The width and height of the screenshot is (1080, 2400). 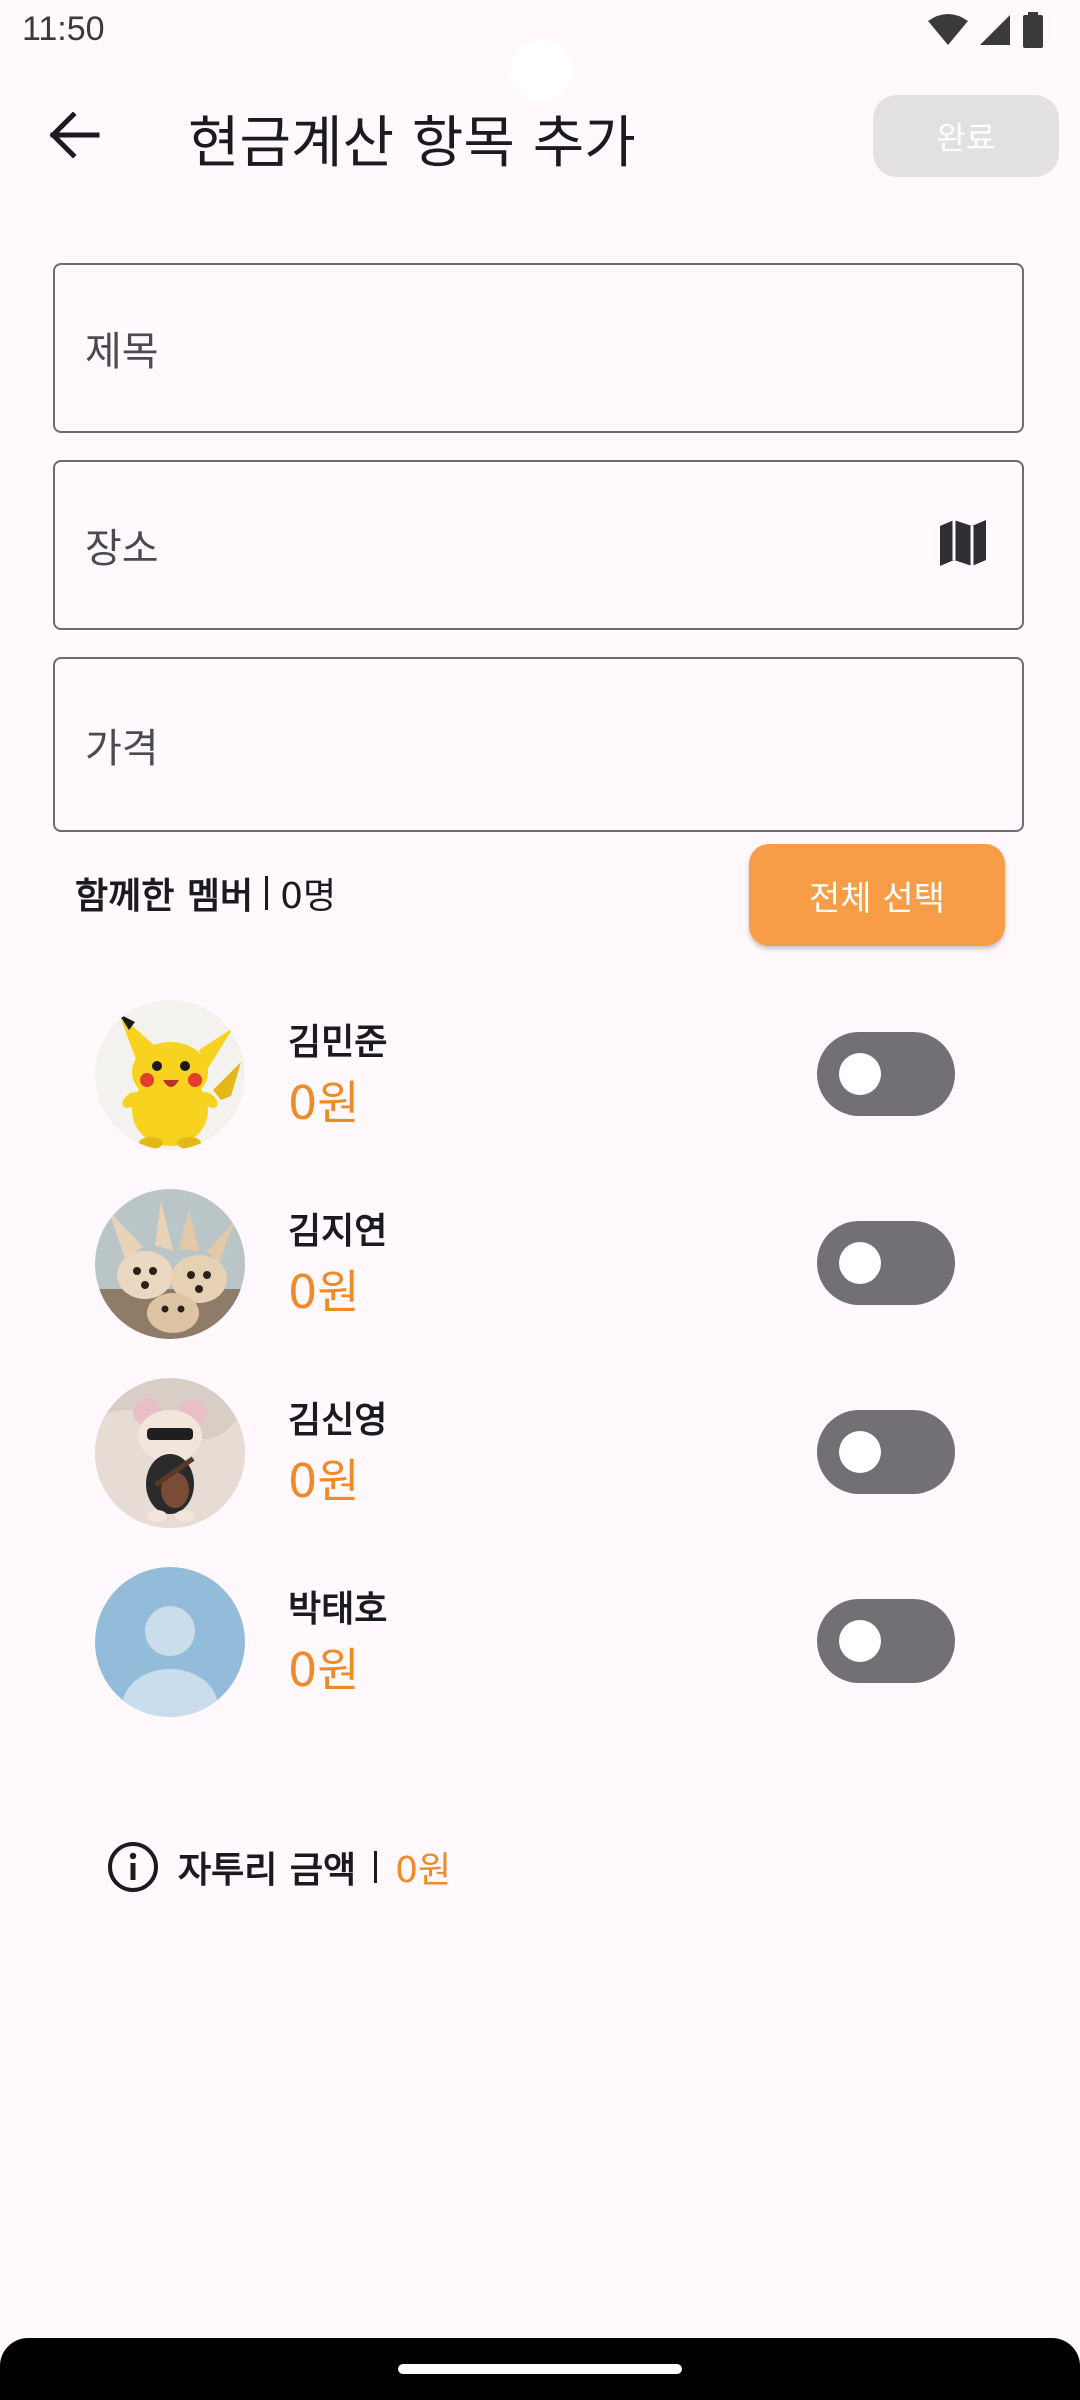 I want to click on back-button, so click(x=75, y=135).